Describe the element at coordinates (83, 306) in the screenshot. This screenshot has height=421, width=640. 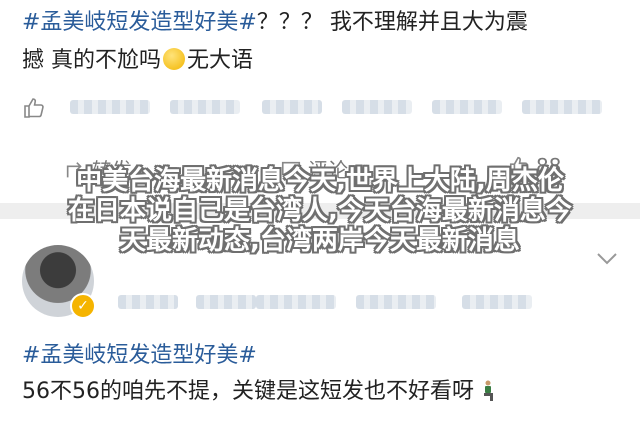
I see `verified-icon: ✓` at that location.